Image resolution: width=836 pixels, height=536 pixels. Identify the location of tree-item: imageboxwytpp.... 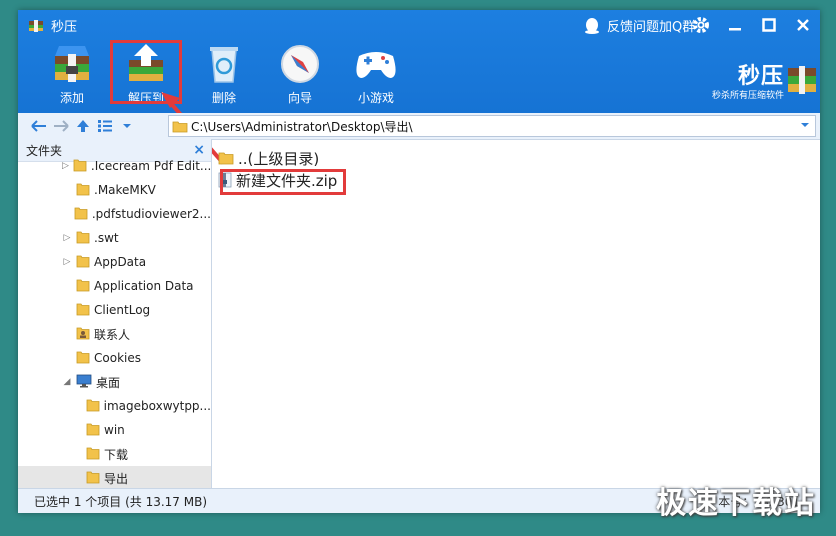
(114, 406).